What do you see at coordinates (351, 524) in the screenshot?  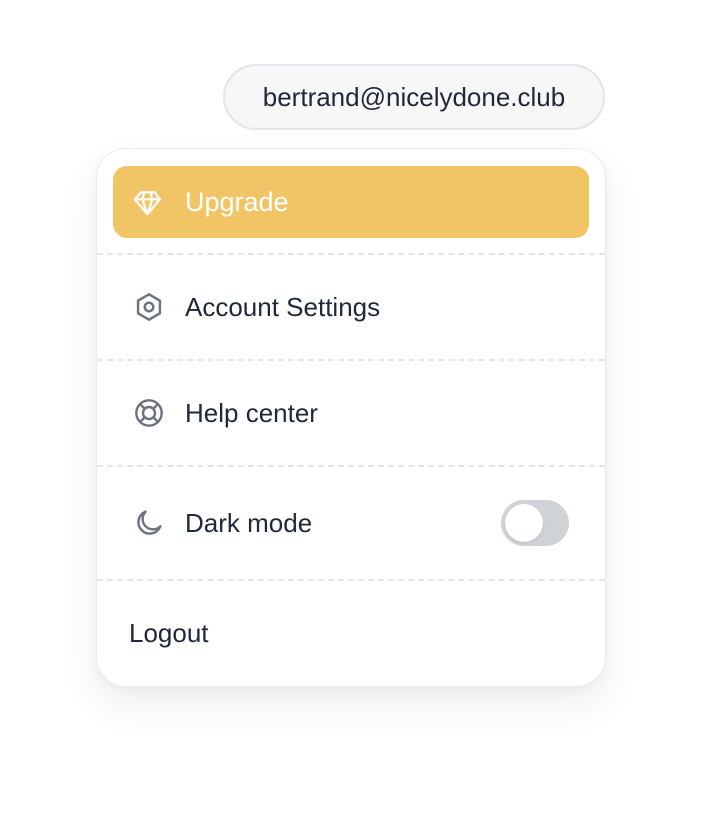 I see `menu-item-dark-mode: Dark mode` at bounding box center [351, 524].